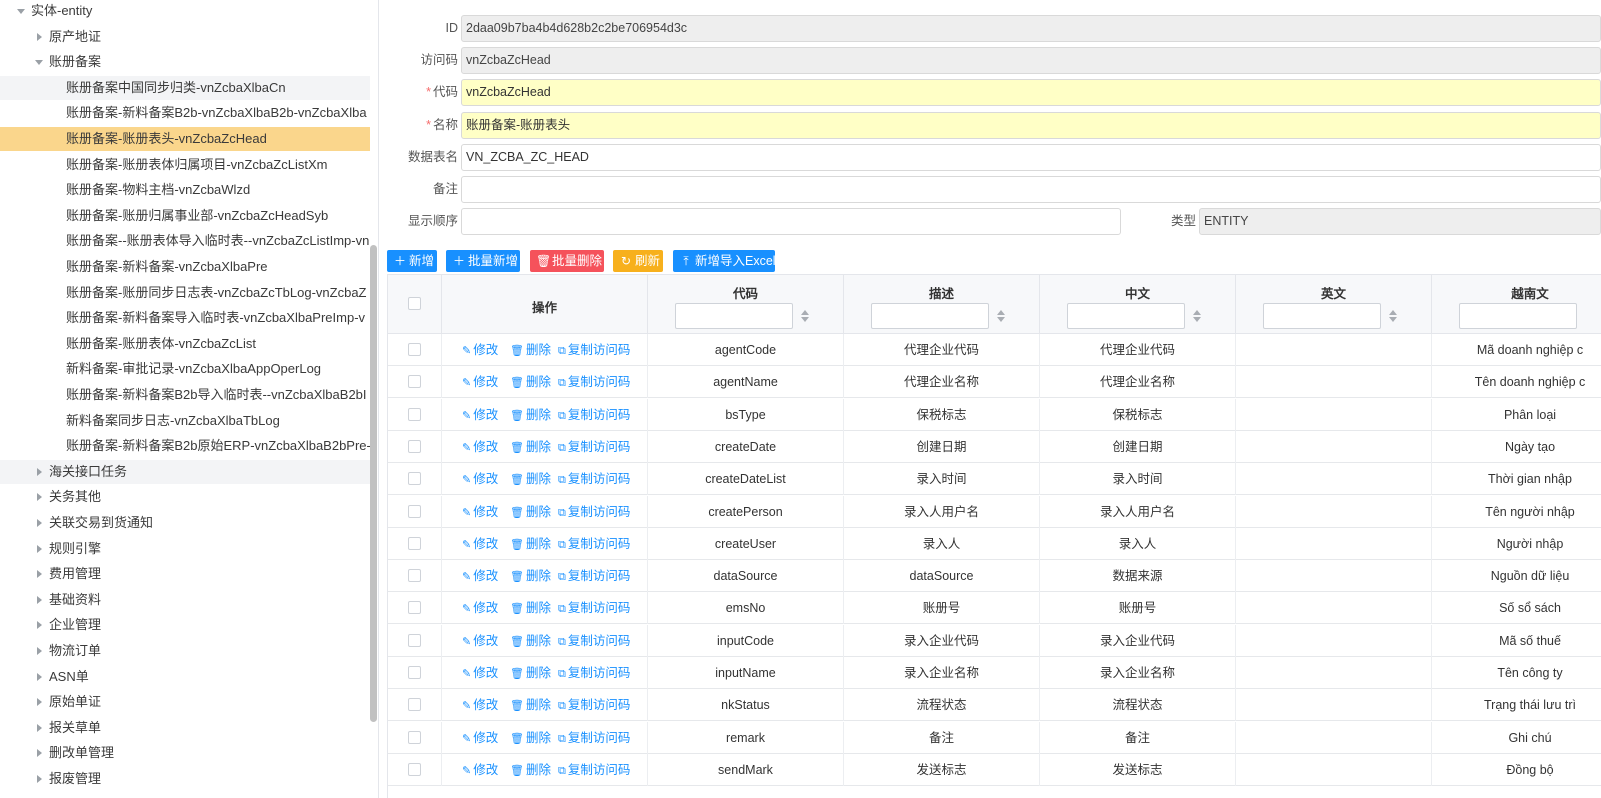  Describe the element at coordinates (185, 446) in the screenshot. I see `tree-leaf: 账册备案-新料备案B2b原始ERP-vnZcbaXlbaB2bPre-` at that location.